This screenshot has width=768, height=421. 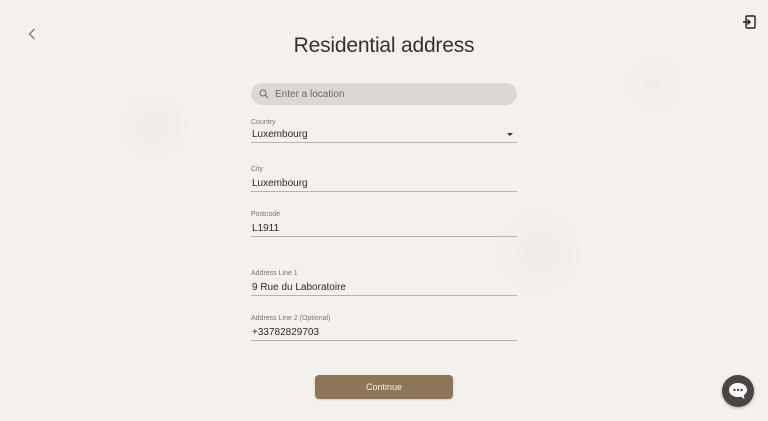 What do you see at coordinates (263, 122) in the screenshot?
I see `country-label: Country` at bounding box center [263, 122].